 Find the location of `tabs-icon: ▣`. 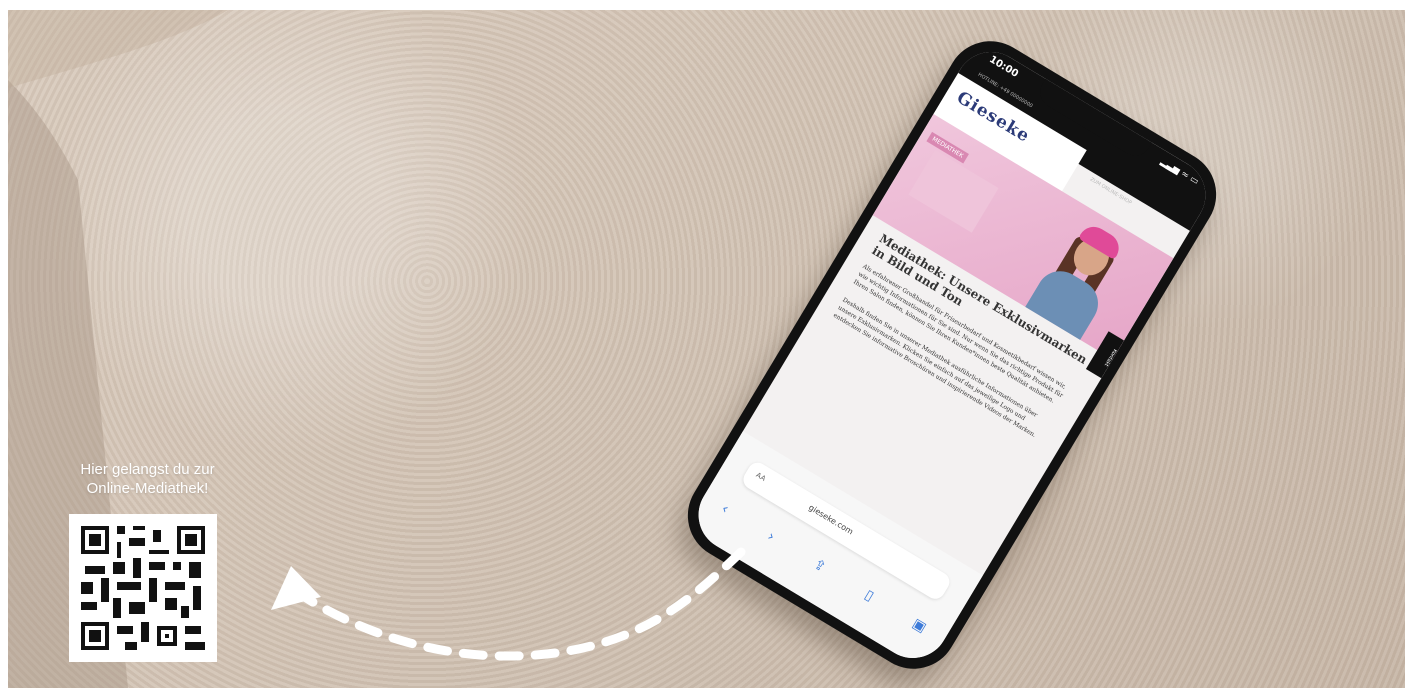

tabs-icon: ▣ is located at coordinates (919, 626).